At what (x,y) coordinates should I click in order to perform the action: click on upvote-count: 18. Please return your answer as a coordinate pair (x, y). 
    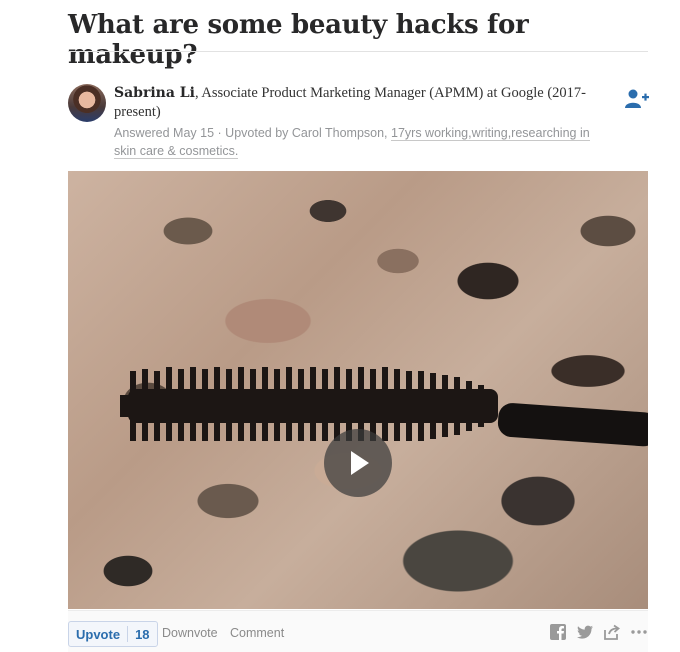
    Looking at the image, I should click on (142, 634).